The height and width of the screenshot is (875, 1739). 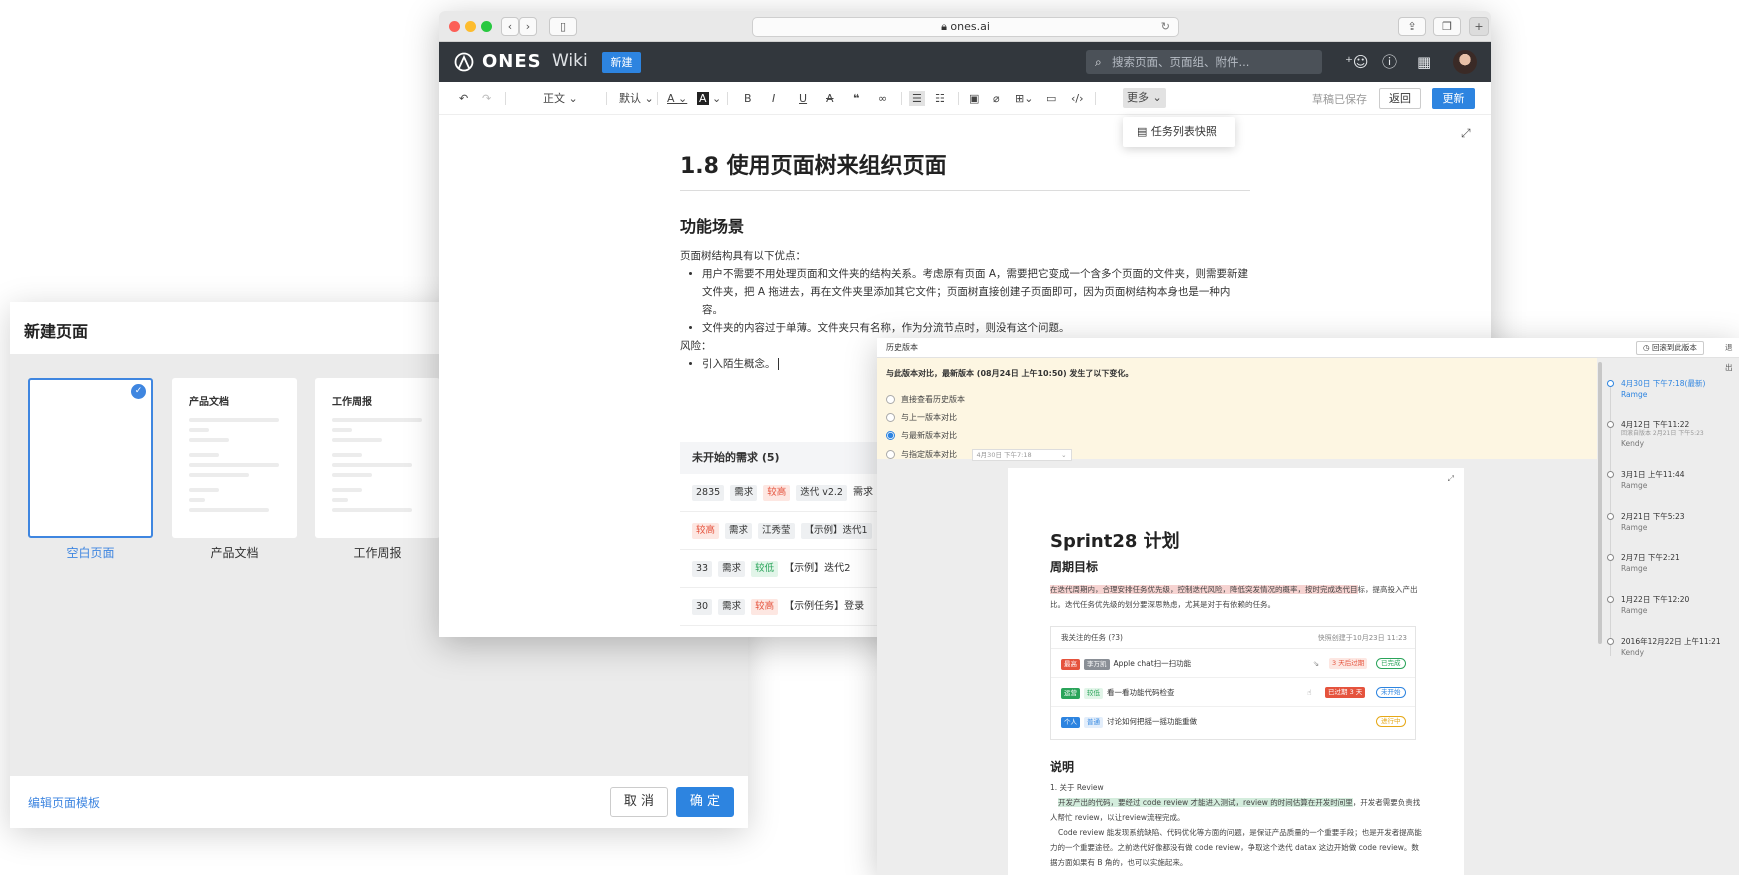 I want to click on selected-check-icon: ✓, so click(x=138, y=391).